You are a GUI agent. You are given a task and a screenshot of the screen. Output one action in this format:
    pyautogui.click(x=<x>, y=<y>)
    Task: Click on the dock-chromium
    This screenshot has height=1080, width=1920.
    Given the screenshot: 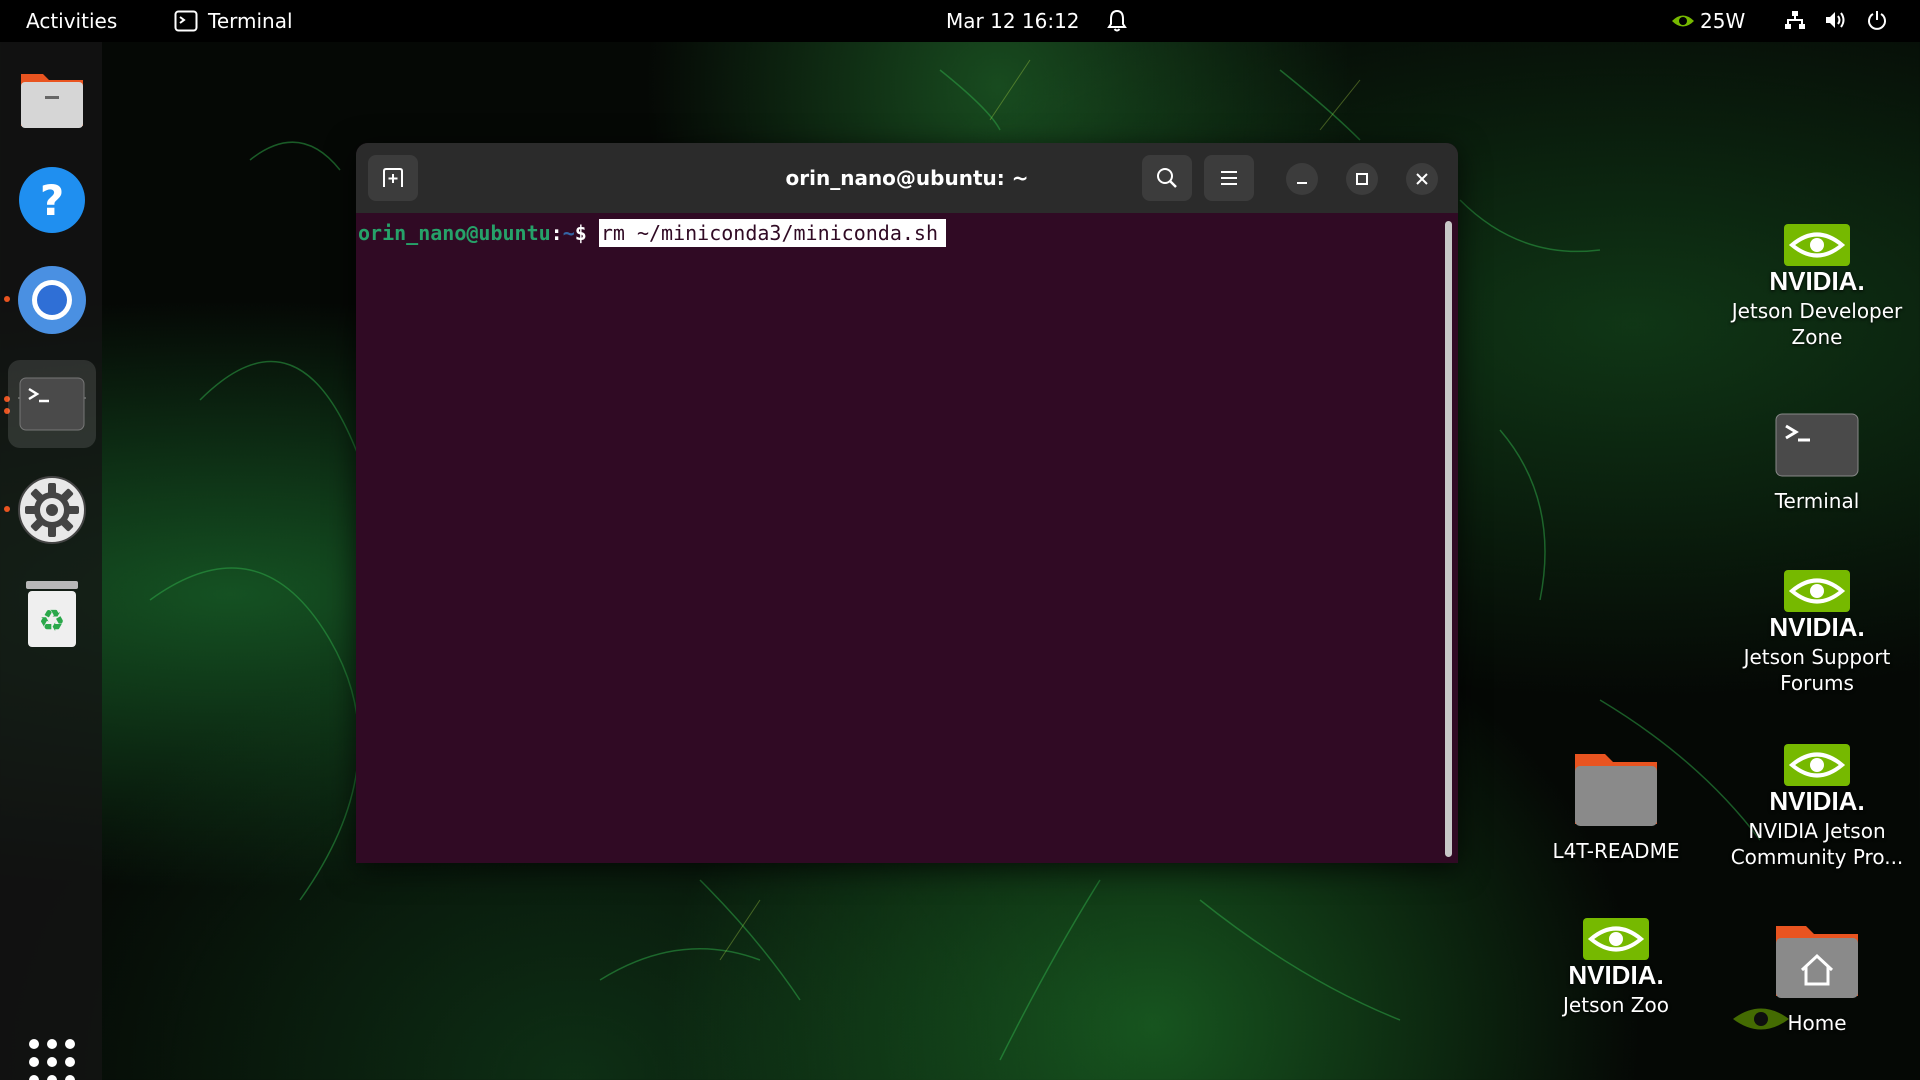 What is the action you would take?
    pyautogui.click(x=52, y=300)
    